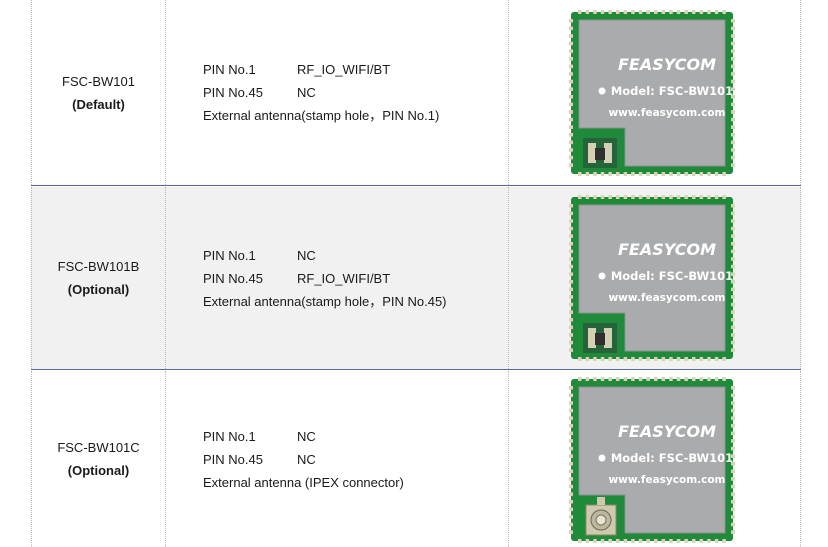  I want to click on pin-line: PIN No.45 RF_IO_WIFI/BT, so click(355, 278).